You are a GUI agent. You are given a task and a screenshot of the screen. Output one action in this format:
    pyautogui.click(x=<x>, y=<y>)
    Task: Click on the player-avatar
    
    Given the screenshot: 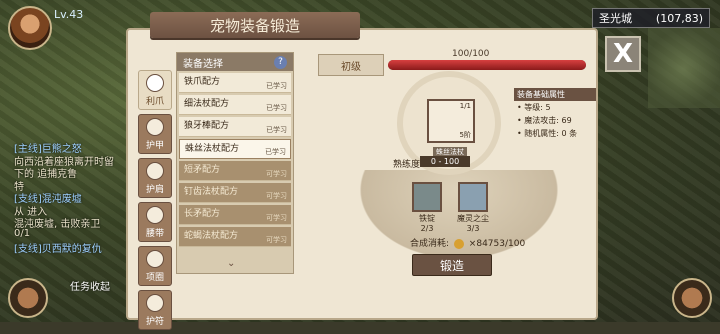 What is the action you would take?
    pyautogui.click(x=30, y=28)
    